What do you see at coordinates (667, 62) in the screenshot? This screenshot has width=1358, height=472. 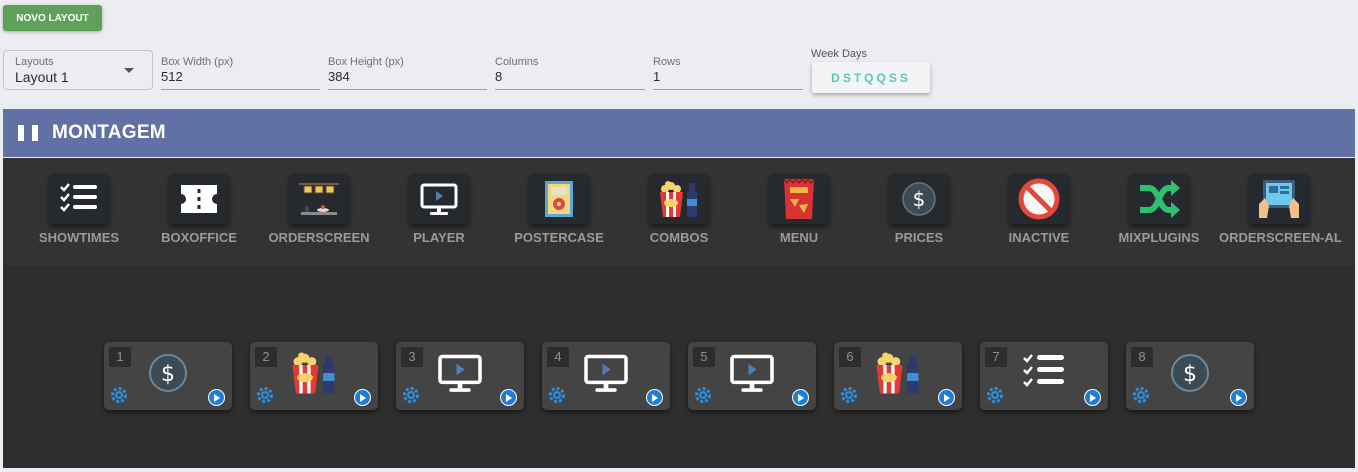 I see `rows-label: Rows` at bounding box center [667, 62].